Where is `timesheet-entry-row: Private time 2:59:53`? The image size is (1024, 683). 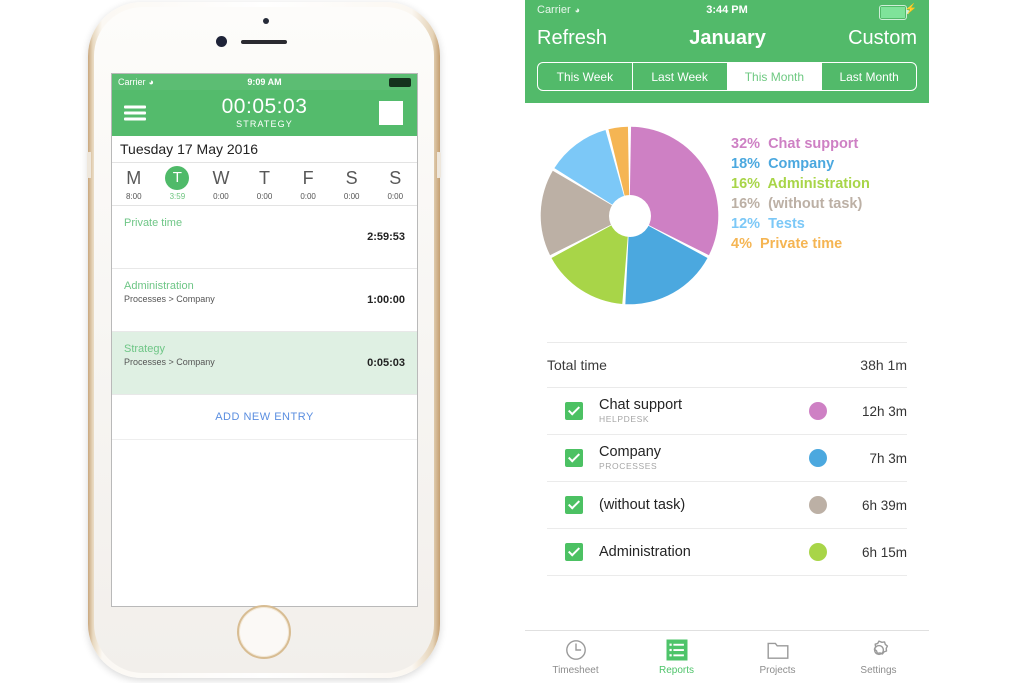 timesheet-entry-row: Private time 2:59:53 is located at coordinates (264, 237).